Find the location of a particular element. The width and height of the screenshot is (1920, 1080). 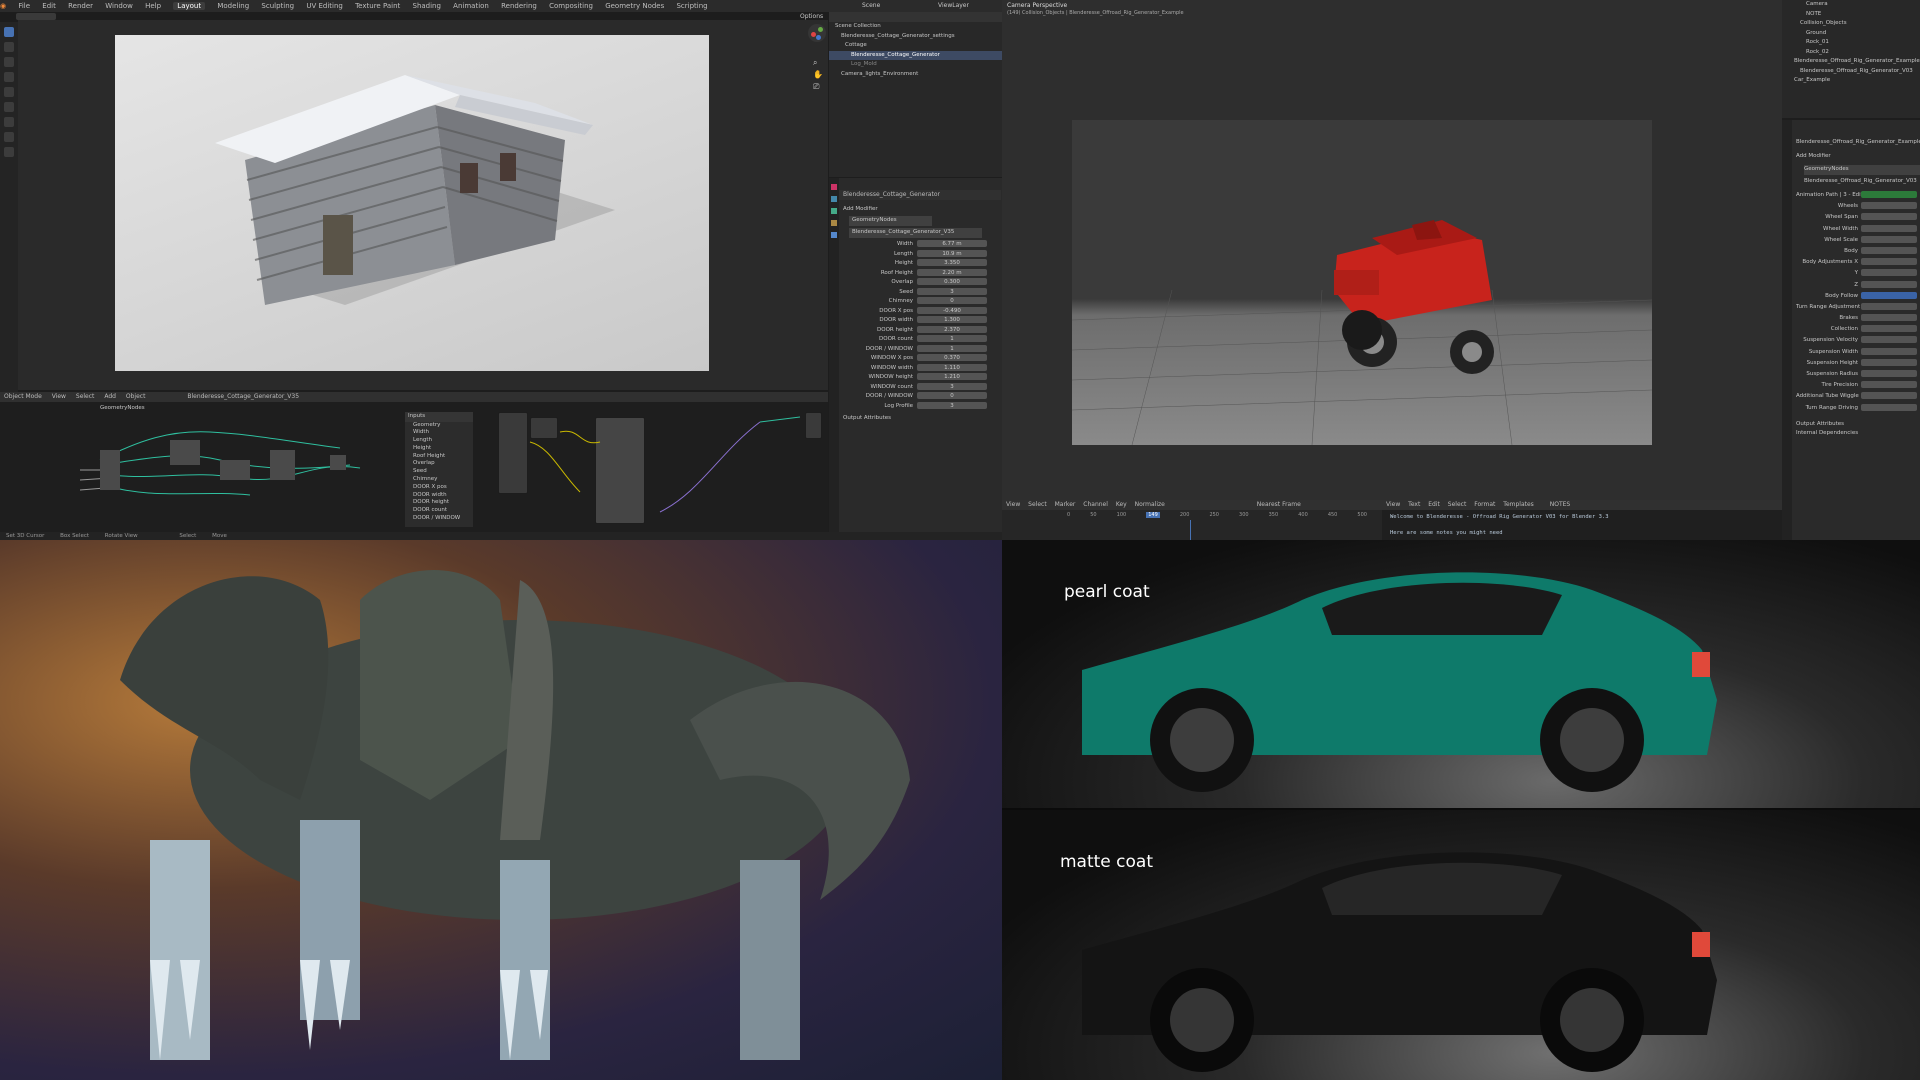

outliner-item: Camera is located at coordinates (1851, 5).